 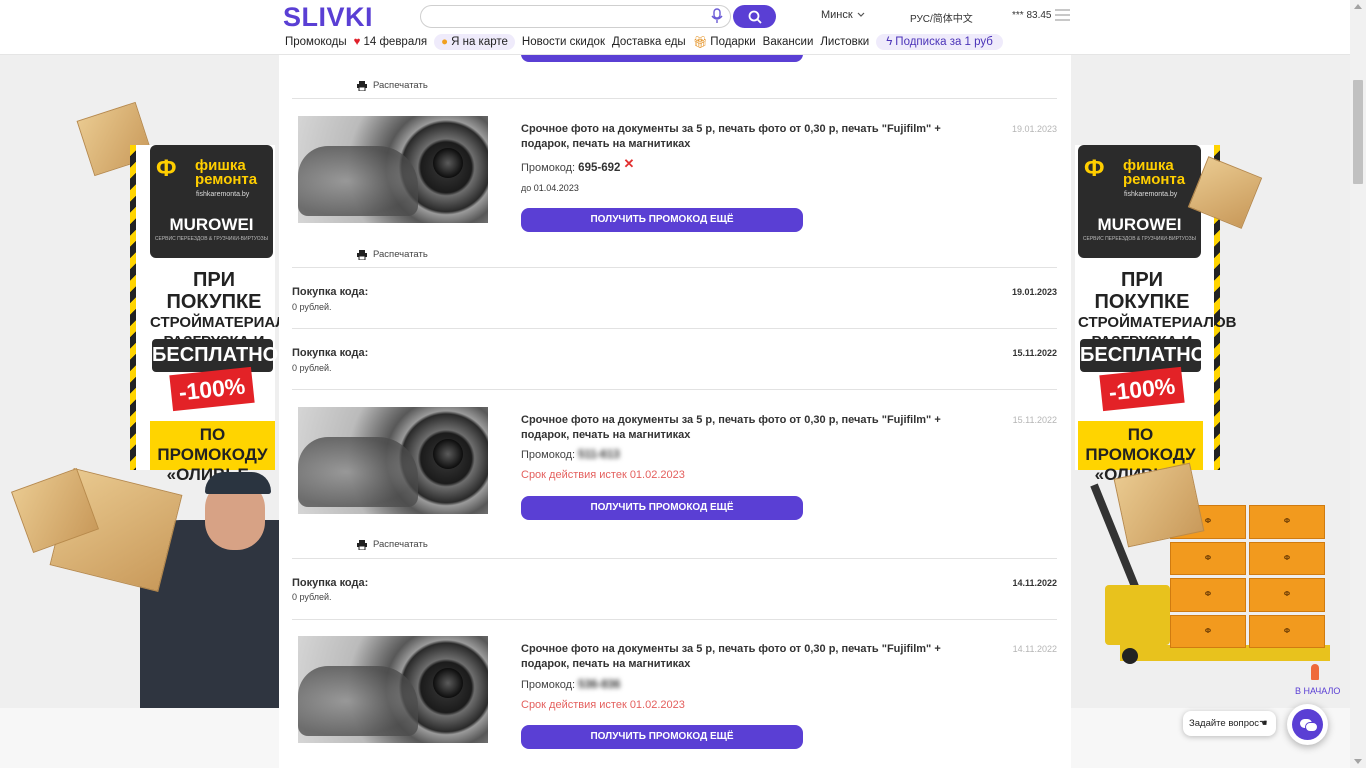 What do you see at coordinates (700, 43) in the screenshot?
I see `gift-icon: 🎁︎` at bounding box center [700, 43].